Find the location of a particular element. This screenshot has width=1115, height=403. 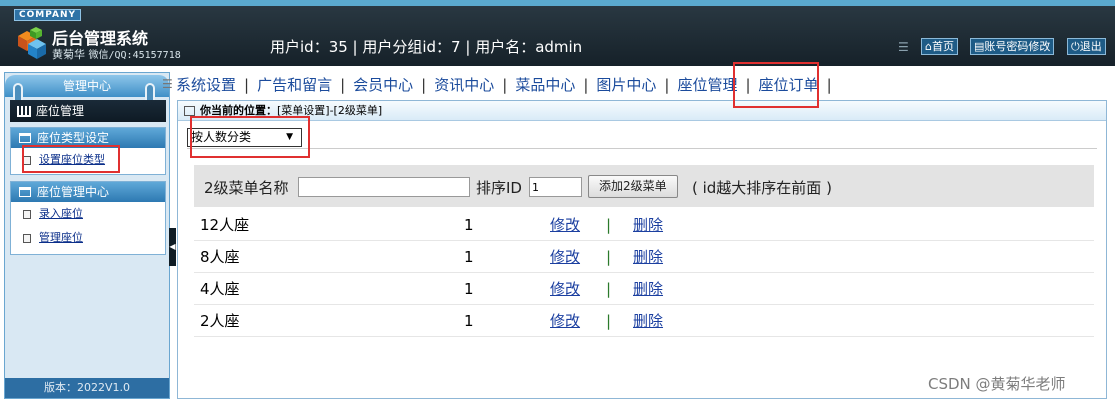

author-contact: 微信/QQ:45157718 is located at coordinates (134, 55).